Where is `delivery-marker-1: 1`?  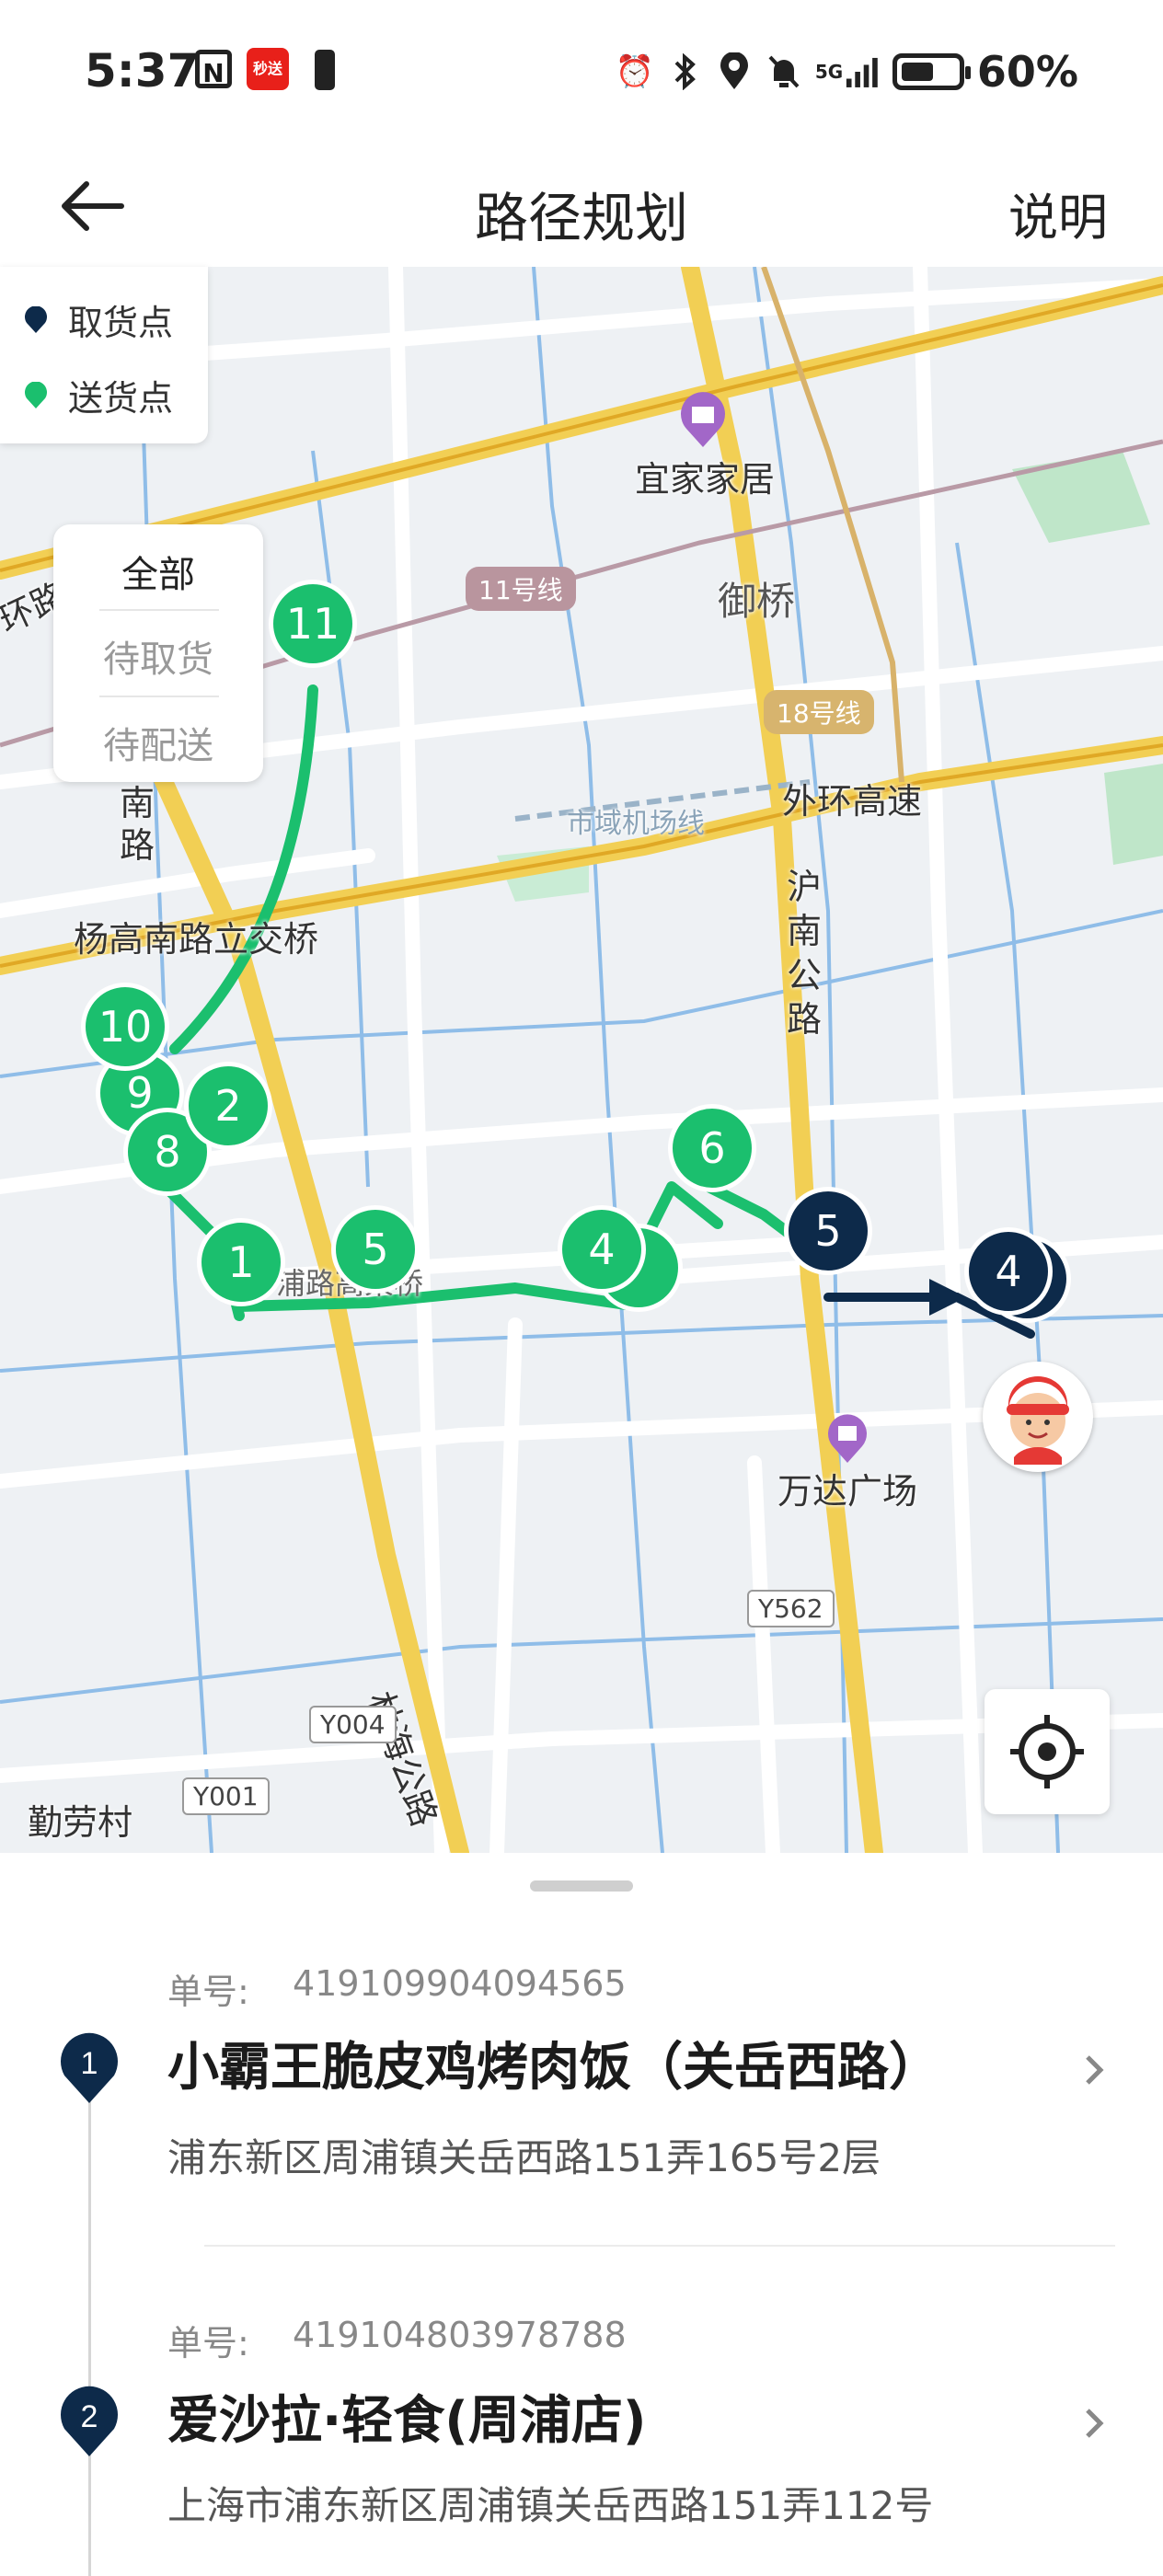 delivery-marker-1: 1 is located at coordinates (241, 1262).